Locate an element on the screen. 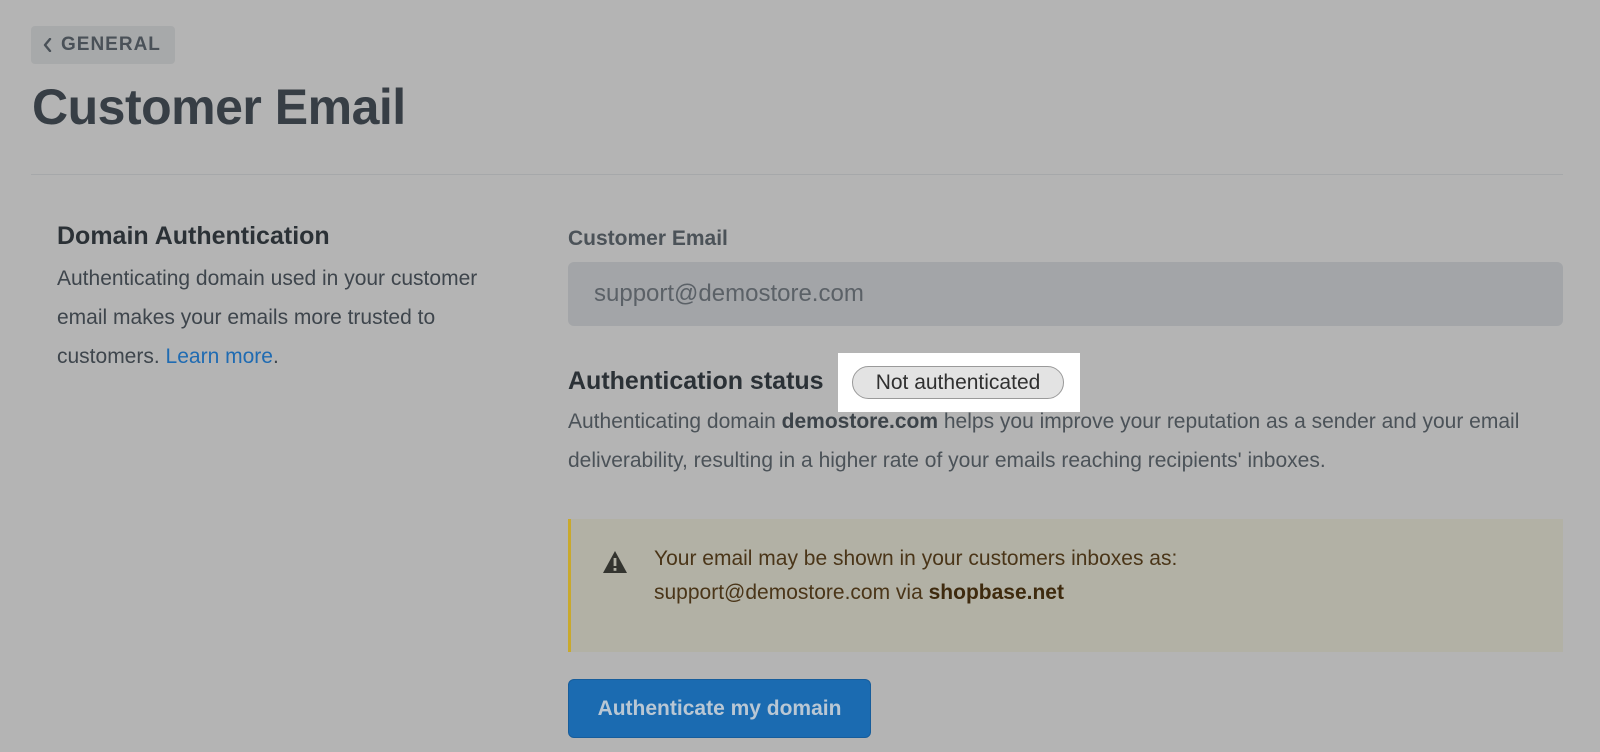 This screenshot has height=752, width=1600. status-desc-prefix: Authenticating domain is located at coordinates (672, 421).